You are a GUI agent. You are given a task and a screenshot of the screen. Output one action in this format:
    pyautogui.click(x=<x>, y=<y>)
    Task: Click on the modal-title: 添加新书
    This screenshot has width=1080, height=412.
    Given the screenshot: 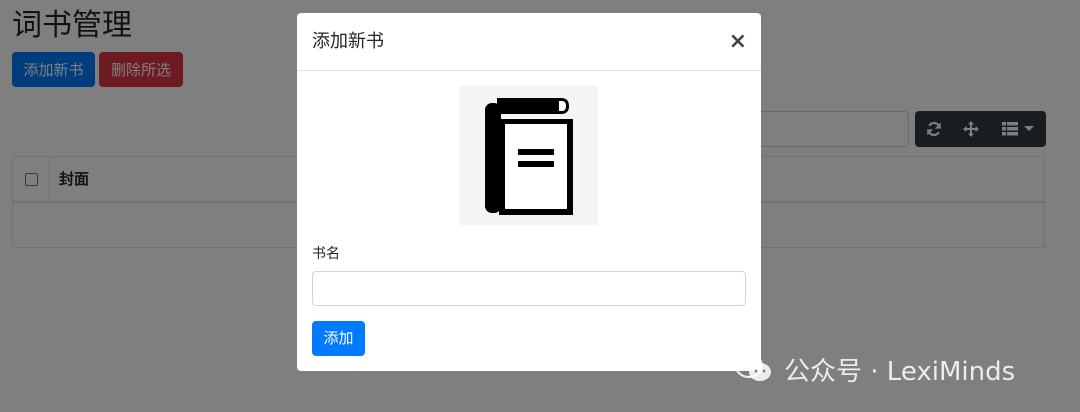 What is the action you would take?
    pyautogui.click(x=348, y=41)
    